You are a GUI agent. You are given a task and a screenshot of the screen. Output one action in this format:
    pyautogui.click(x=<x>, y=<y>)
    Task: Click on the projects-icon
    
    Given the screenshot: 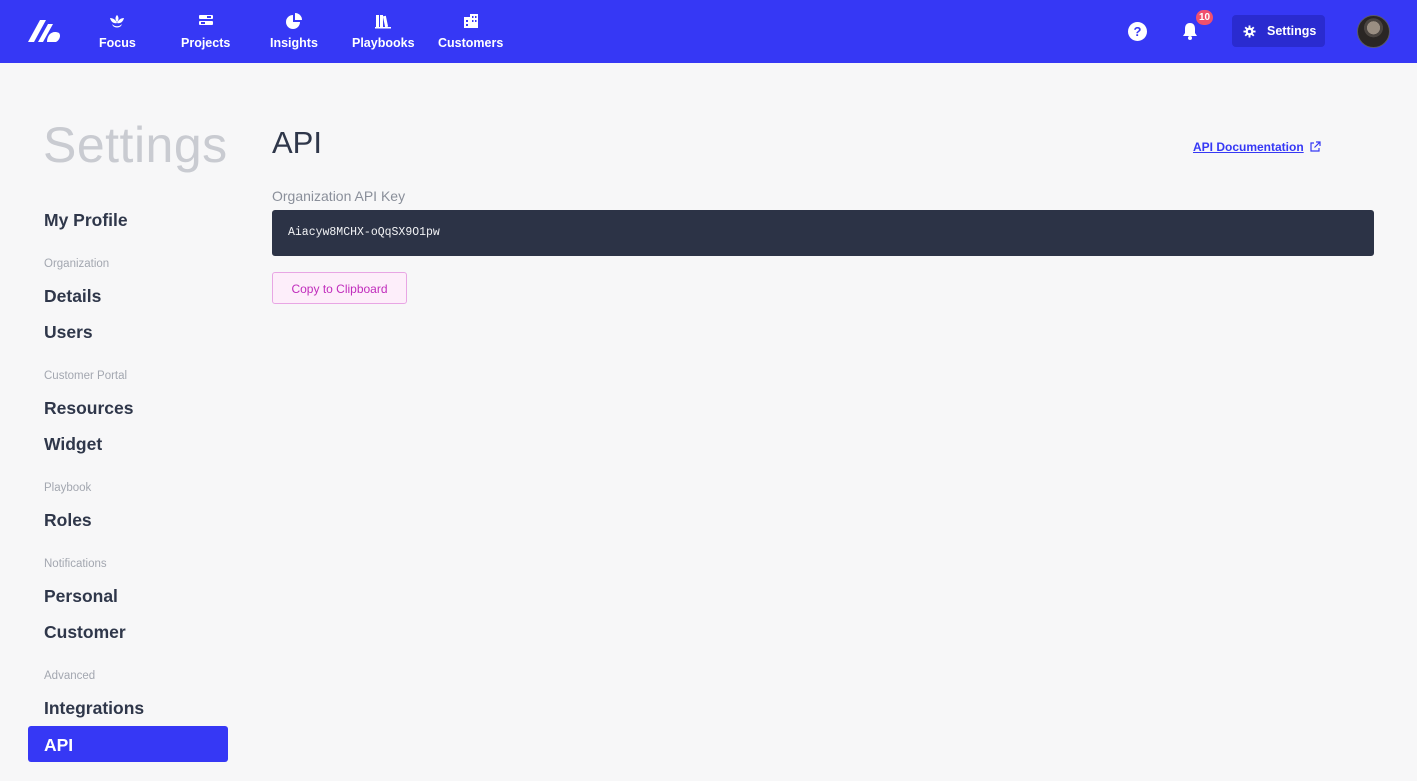 What is the action you would take?
    pyautogui.click(x=205, y=20)
    